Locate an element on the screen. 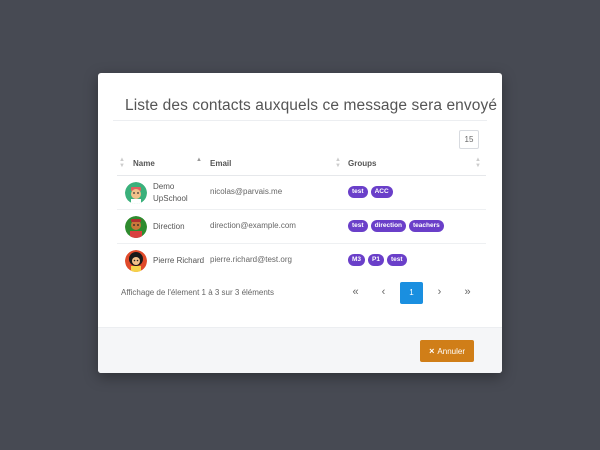 This screenshot has height=450, width=600. contact-name: Demo UpSchool is located at coordinates (170, 192).